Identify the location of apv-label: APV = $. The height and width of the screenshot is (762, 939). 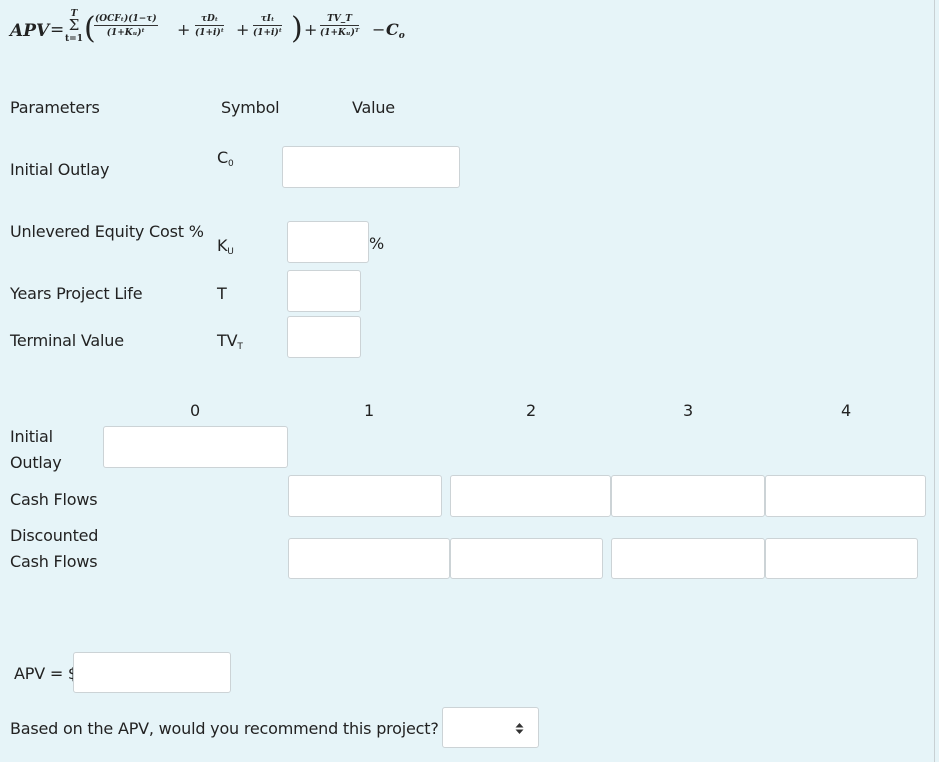
(46, 673).